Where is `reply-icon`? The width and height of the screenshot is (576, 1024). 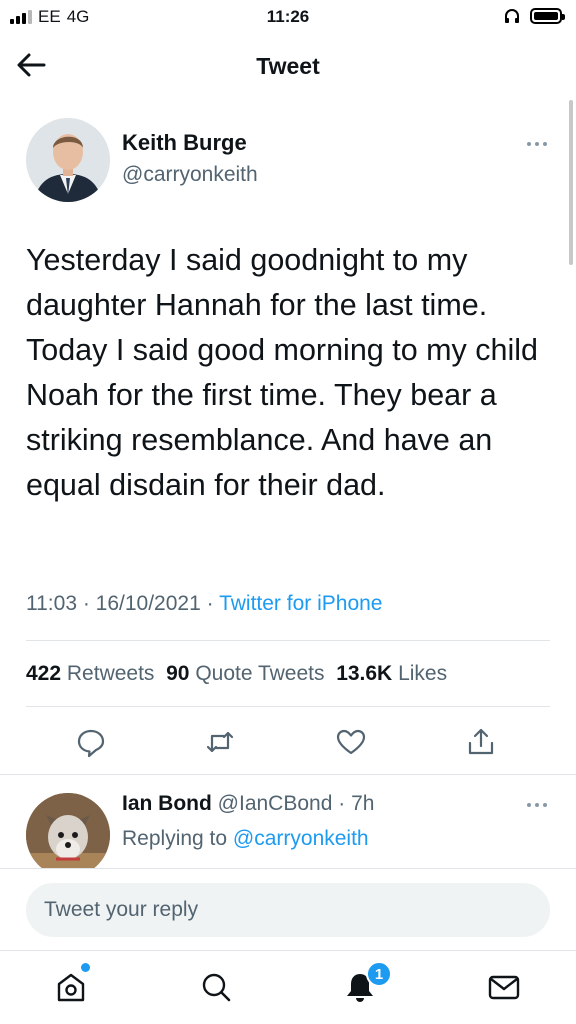
reply-icon is located at coordinates (91, 743).